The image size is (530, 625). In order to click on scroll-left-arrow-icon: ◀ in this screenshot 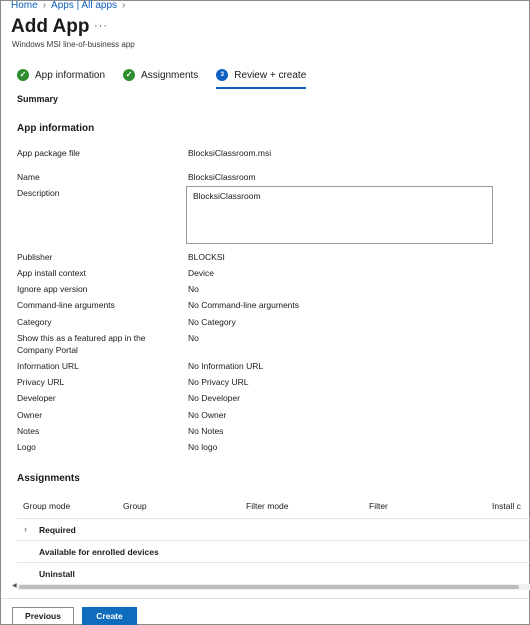, I will do `click(14, 585)`.